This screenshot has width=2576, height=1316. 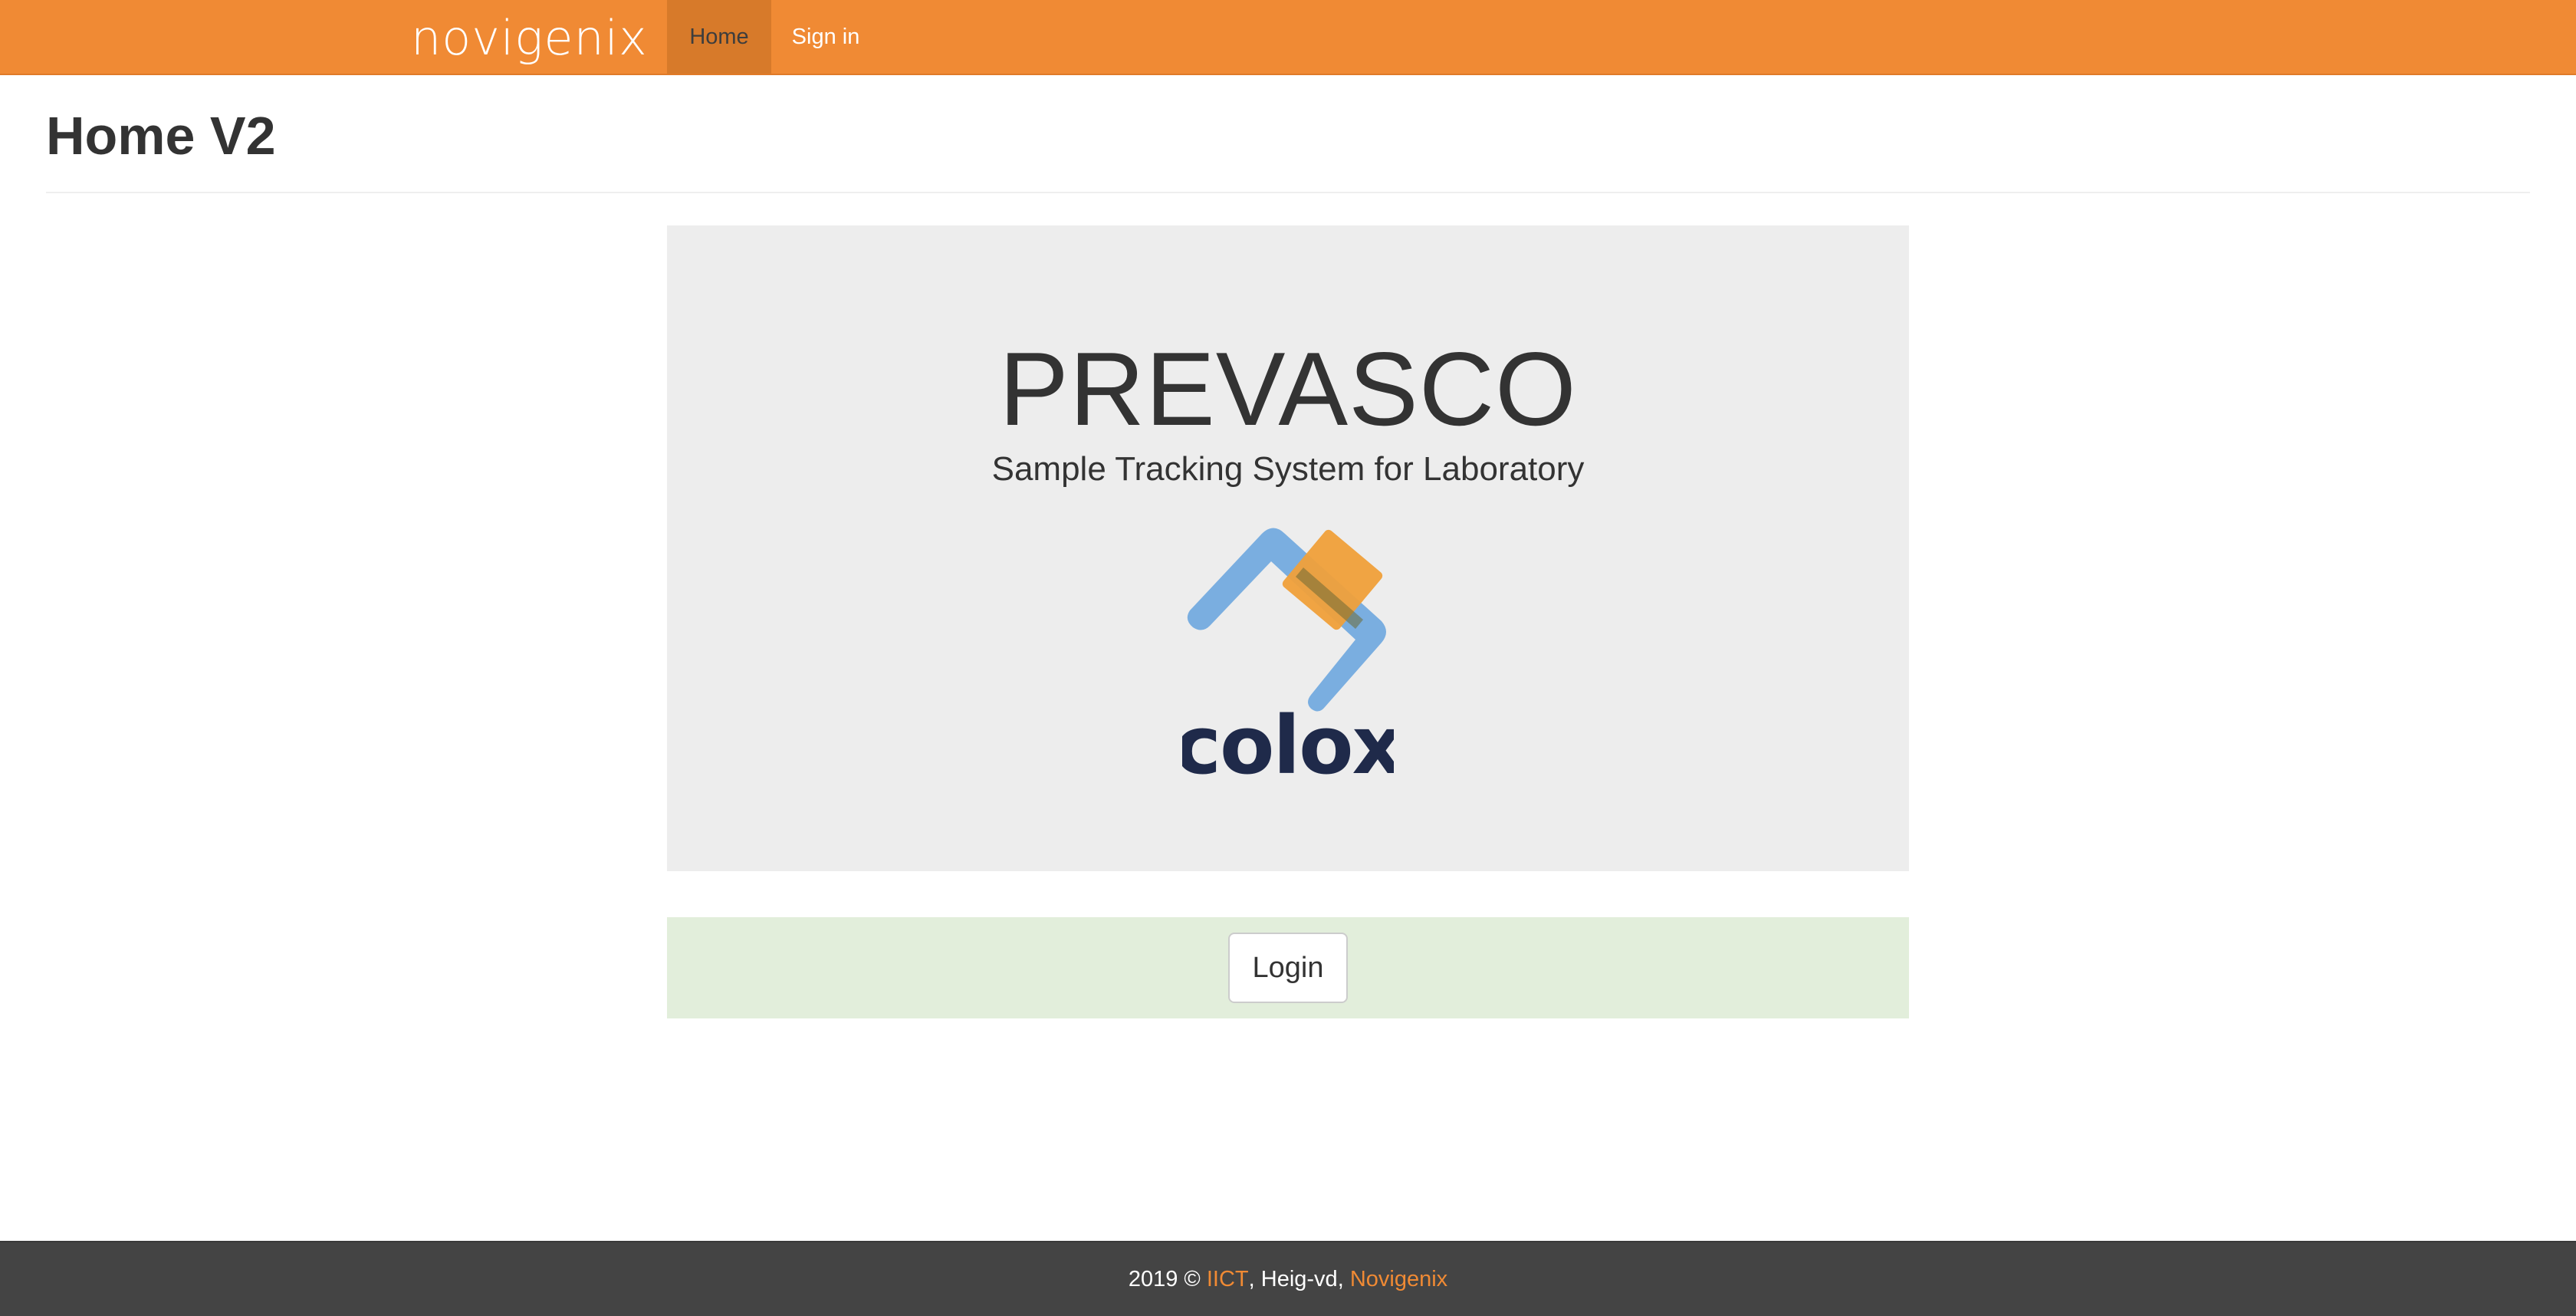 What do you see at coordinates (1299, 1278) in the screenshot?
I see `footer-org-heig-vd: Heig-vd` at bounding box center [1299, 1278].